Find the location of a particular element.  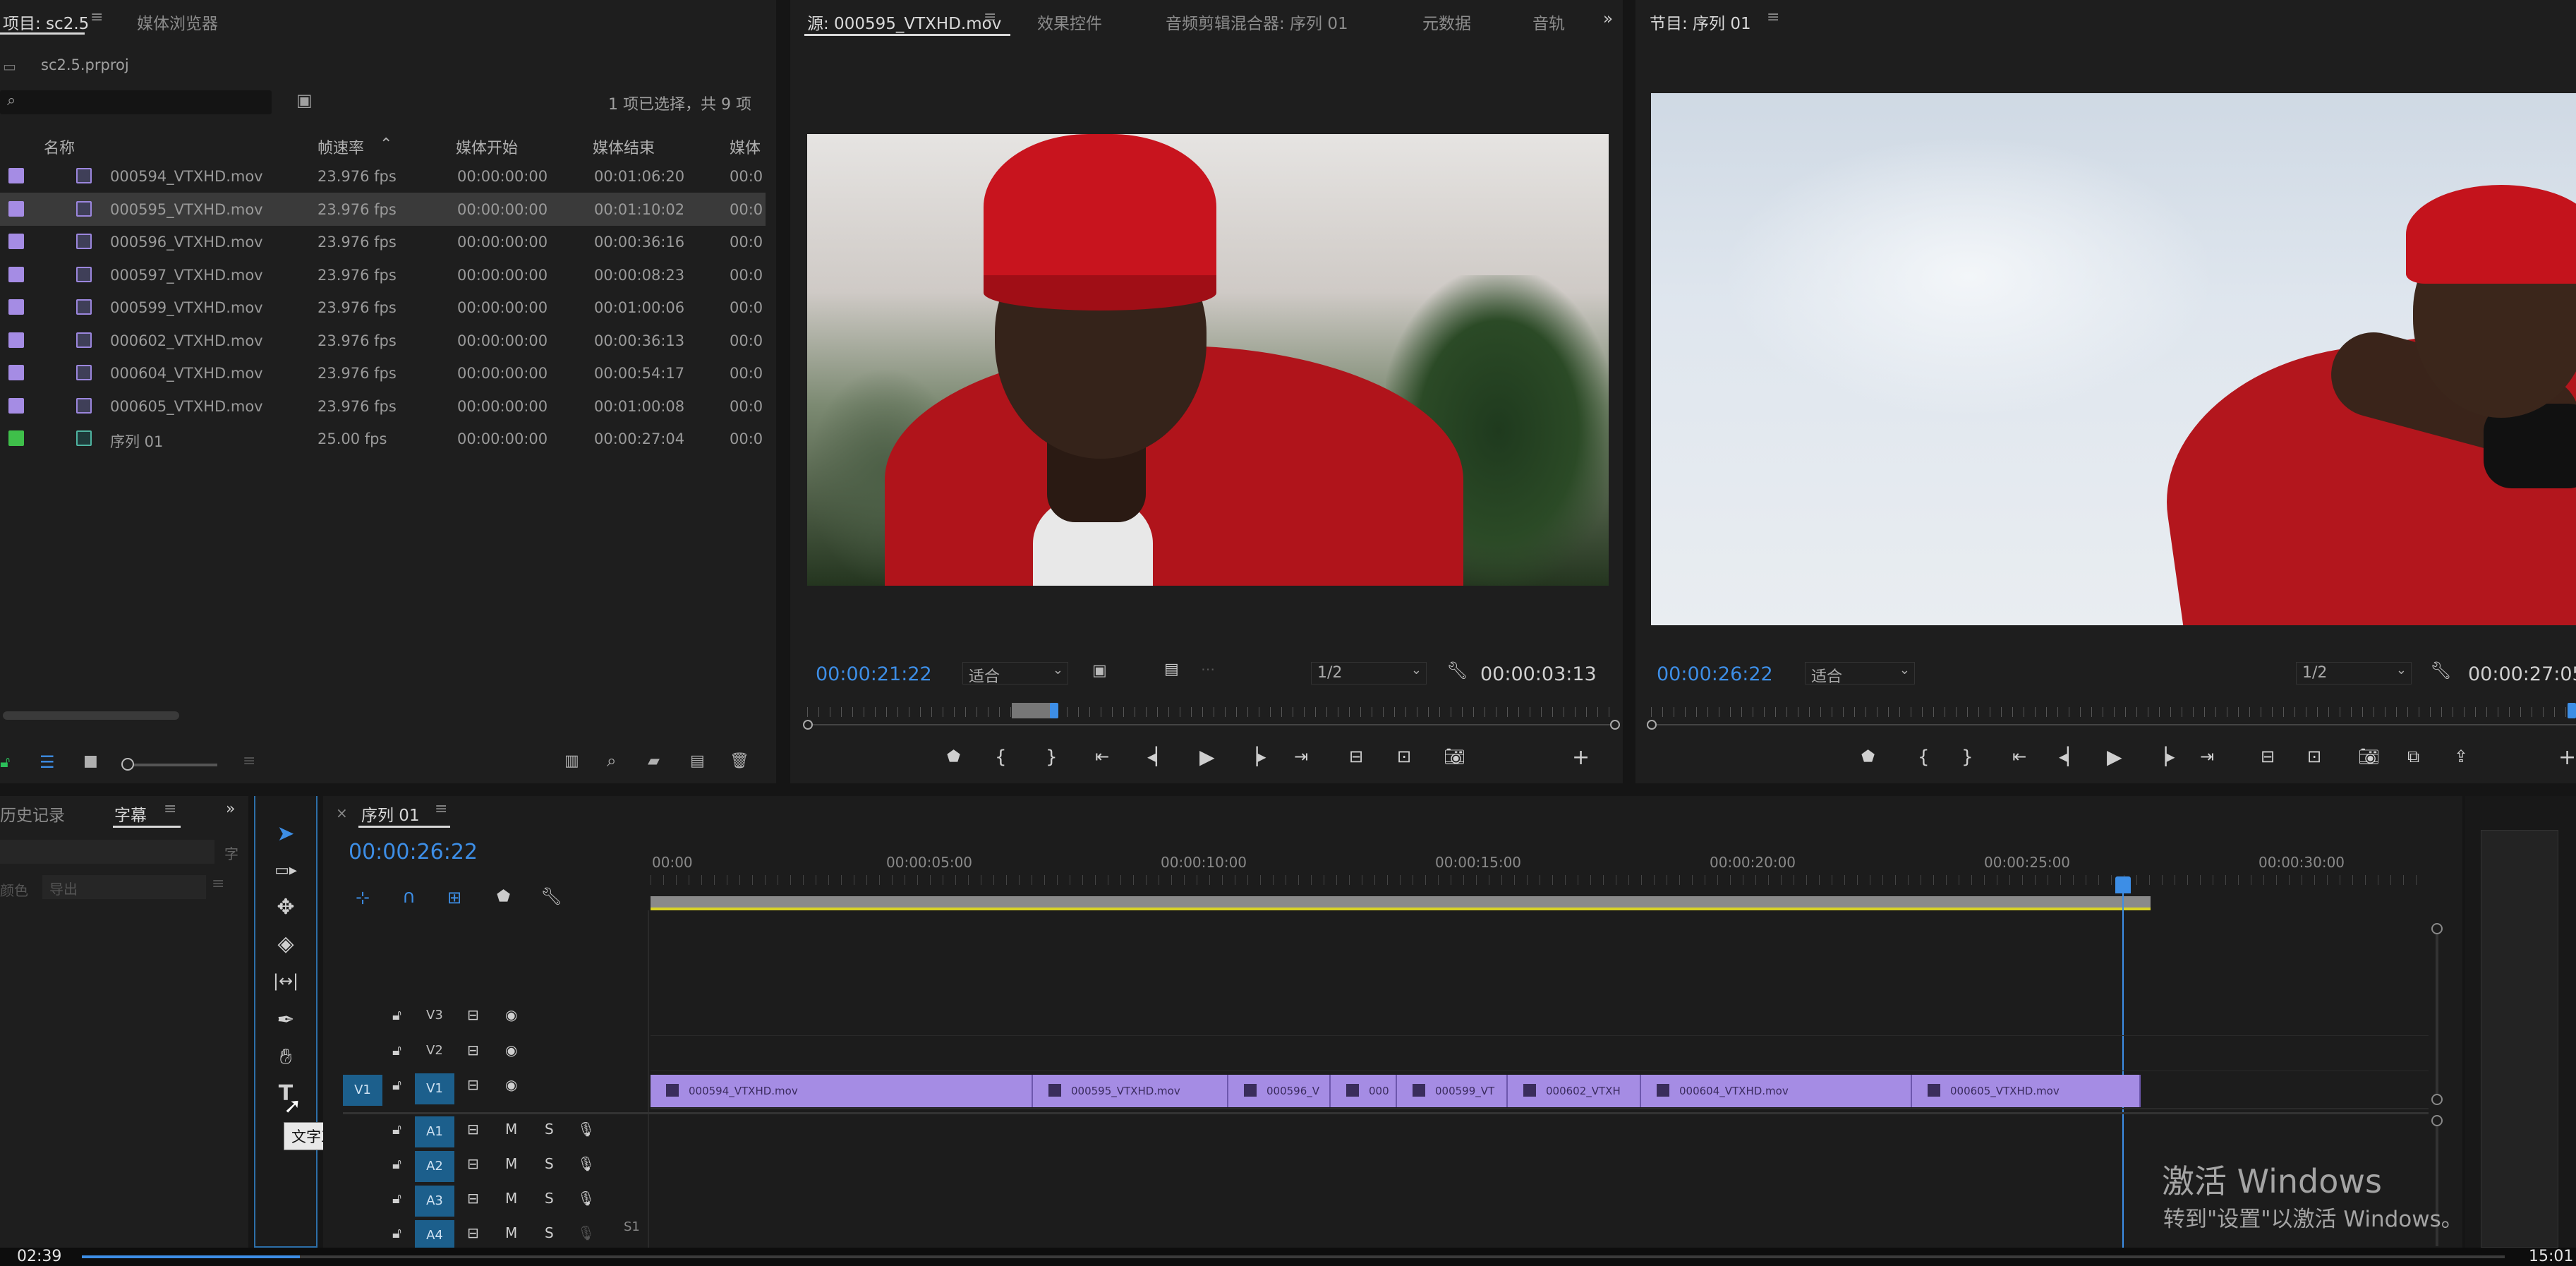

program-scrub-bar is located at coordinates (2112, 717).